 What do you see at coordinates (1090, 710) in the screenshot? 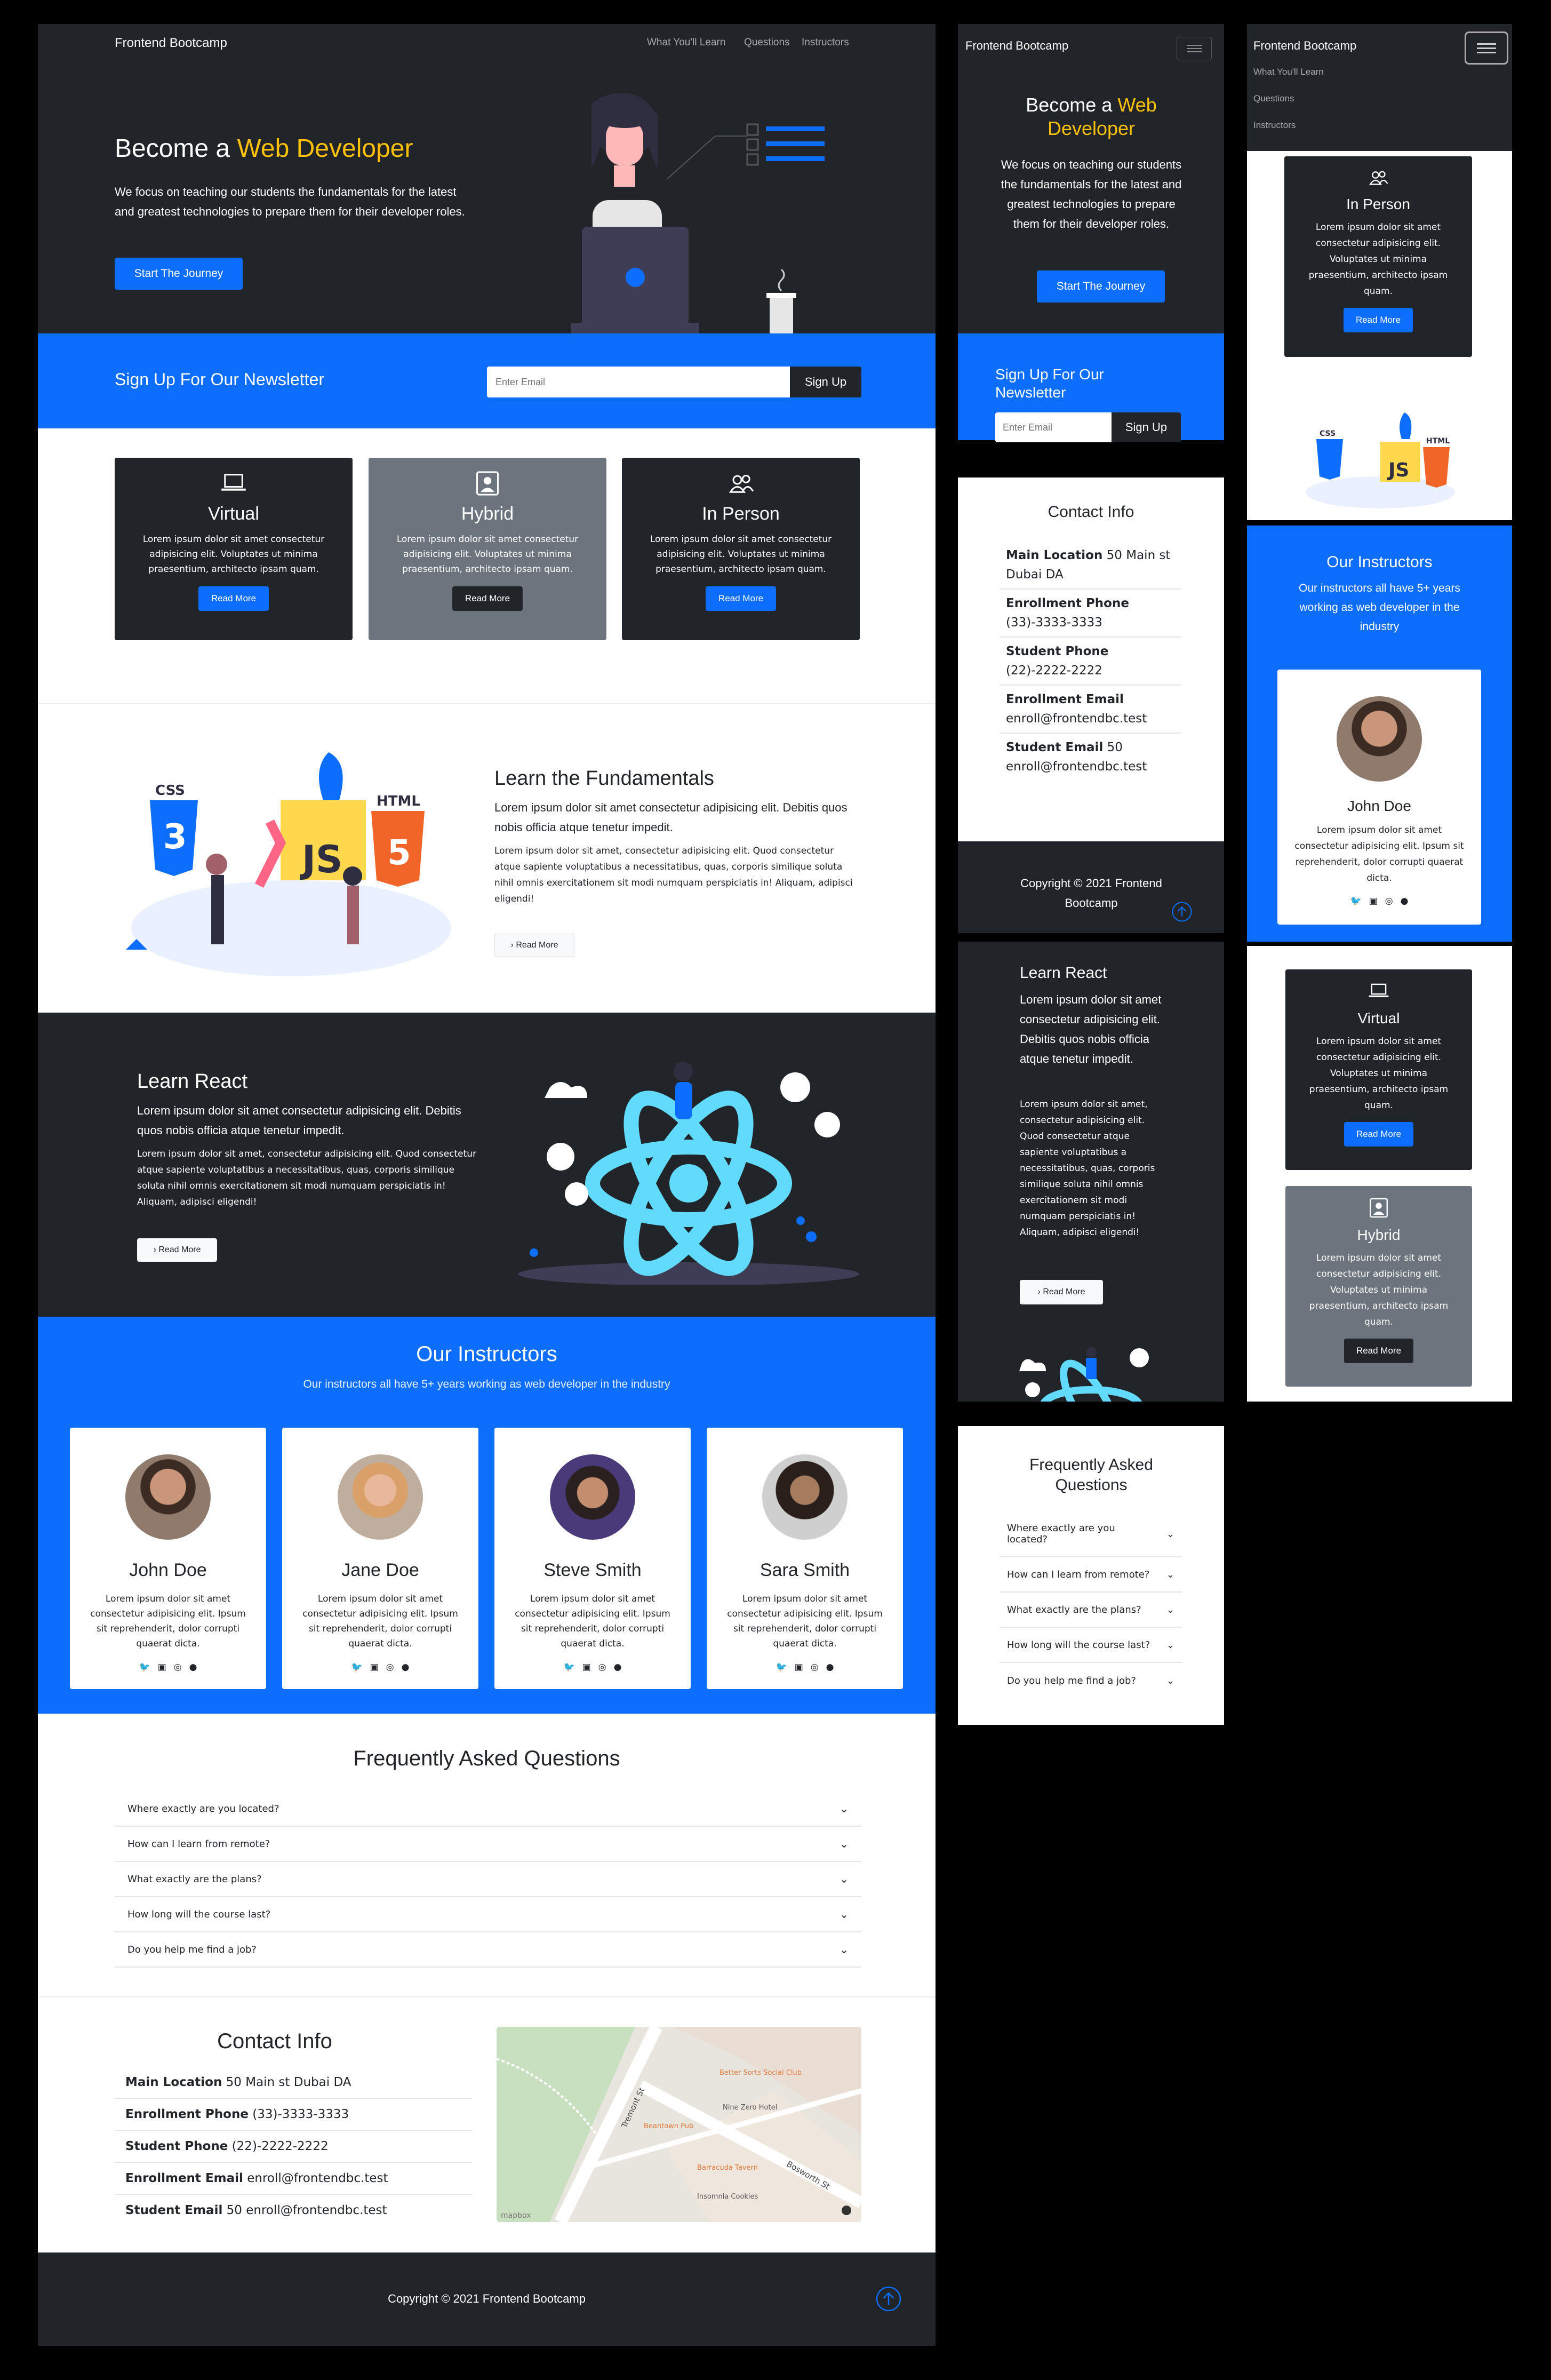
I see `contact-item: Enrollment Email enroll@frontendbc.test` at bounding box center [1090, 710].